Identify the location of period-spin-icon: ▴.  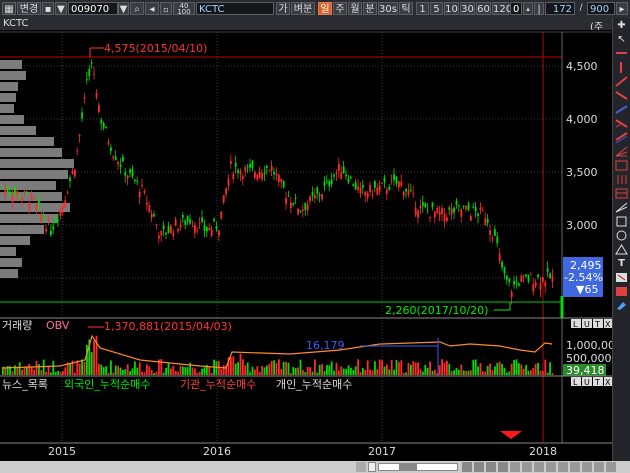
(528, 8).